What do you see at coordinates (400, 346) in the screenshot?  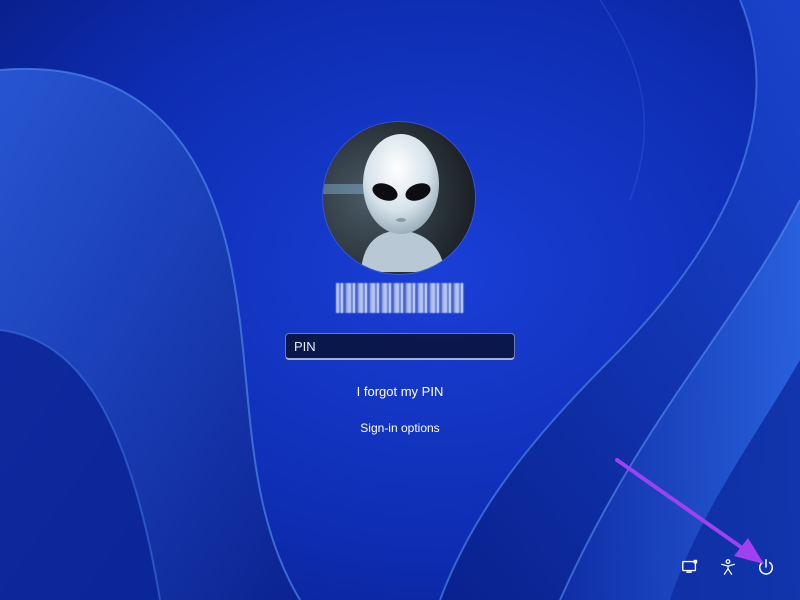 I see `pin-input` at bounding box center [400, 346].